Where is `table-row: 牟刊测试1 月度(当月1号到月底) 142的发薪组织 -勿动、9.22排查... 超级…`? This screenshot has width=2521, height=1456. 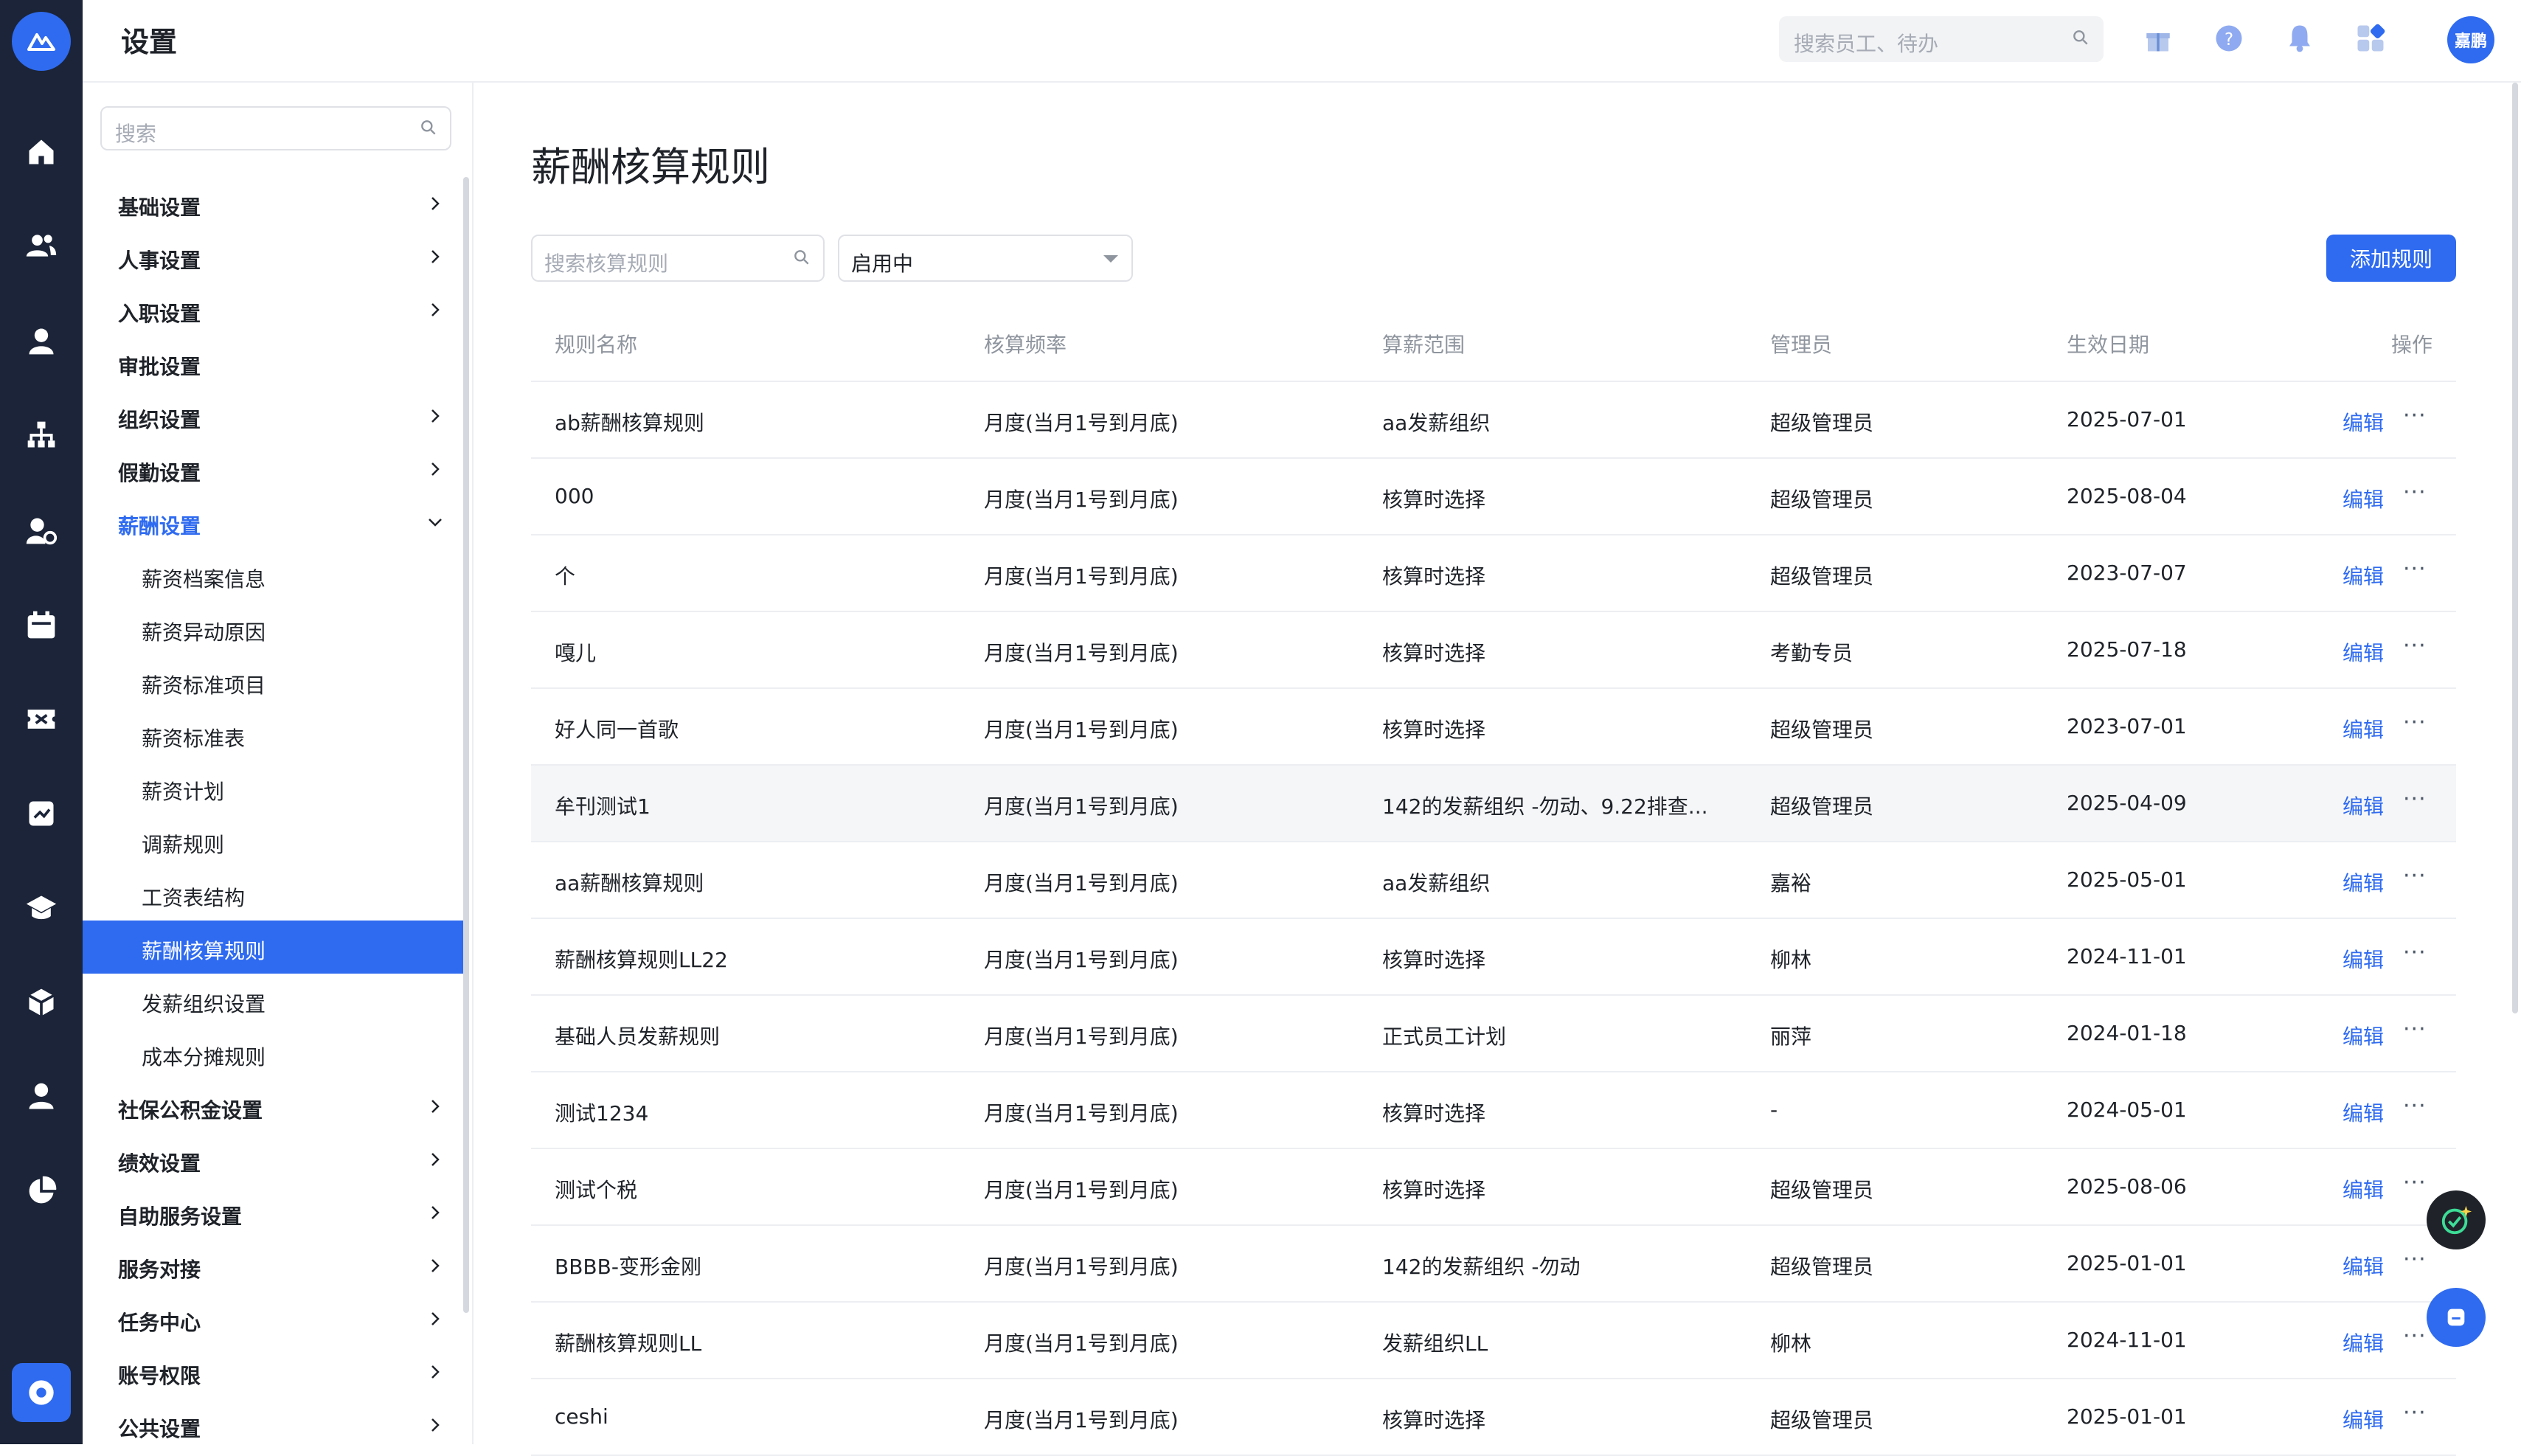
table-row: 牟刊测试1 月度(当月1号到月底) 142的发薪组织 -勿动、9.22排查... 超级… is located at coordinates (1493, 804).